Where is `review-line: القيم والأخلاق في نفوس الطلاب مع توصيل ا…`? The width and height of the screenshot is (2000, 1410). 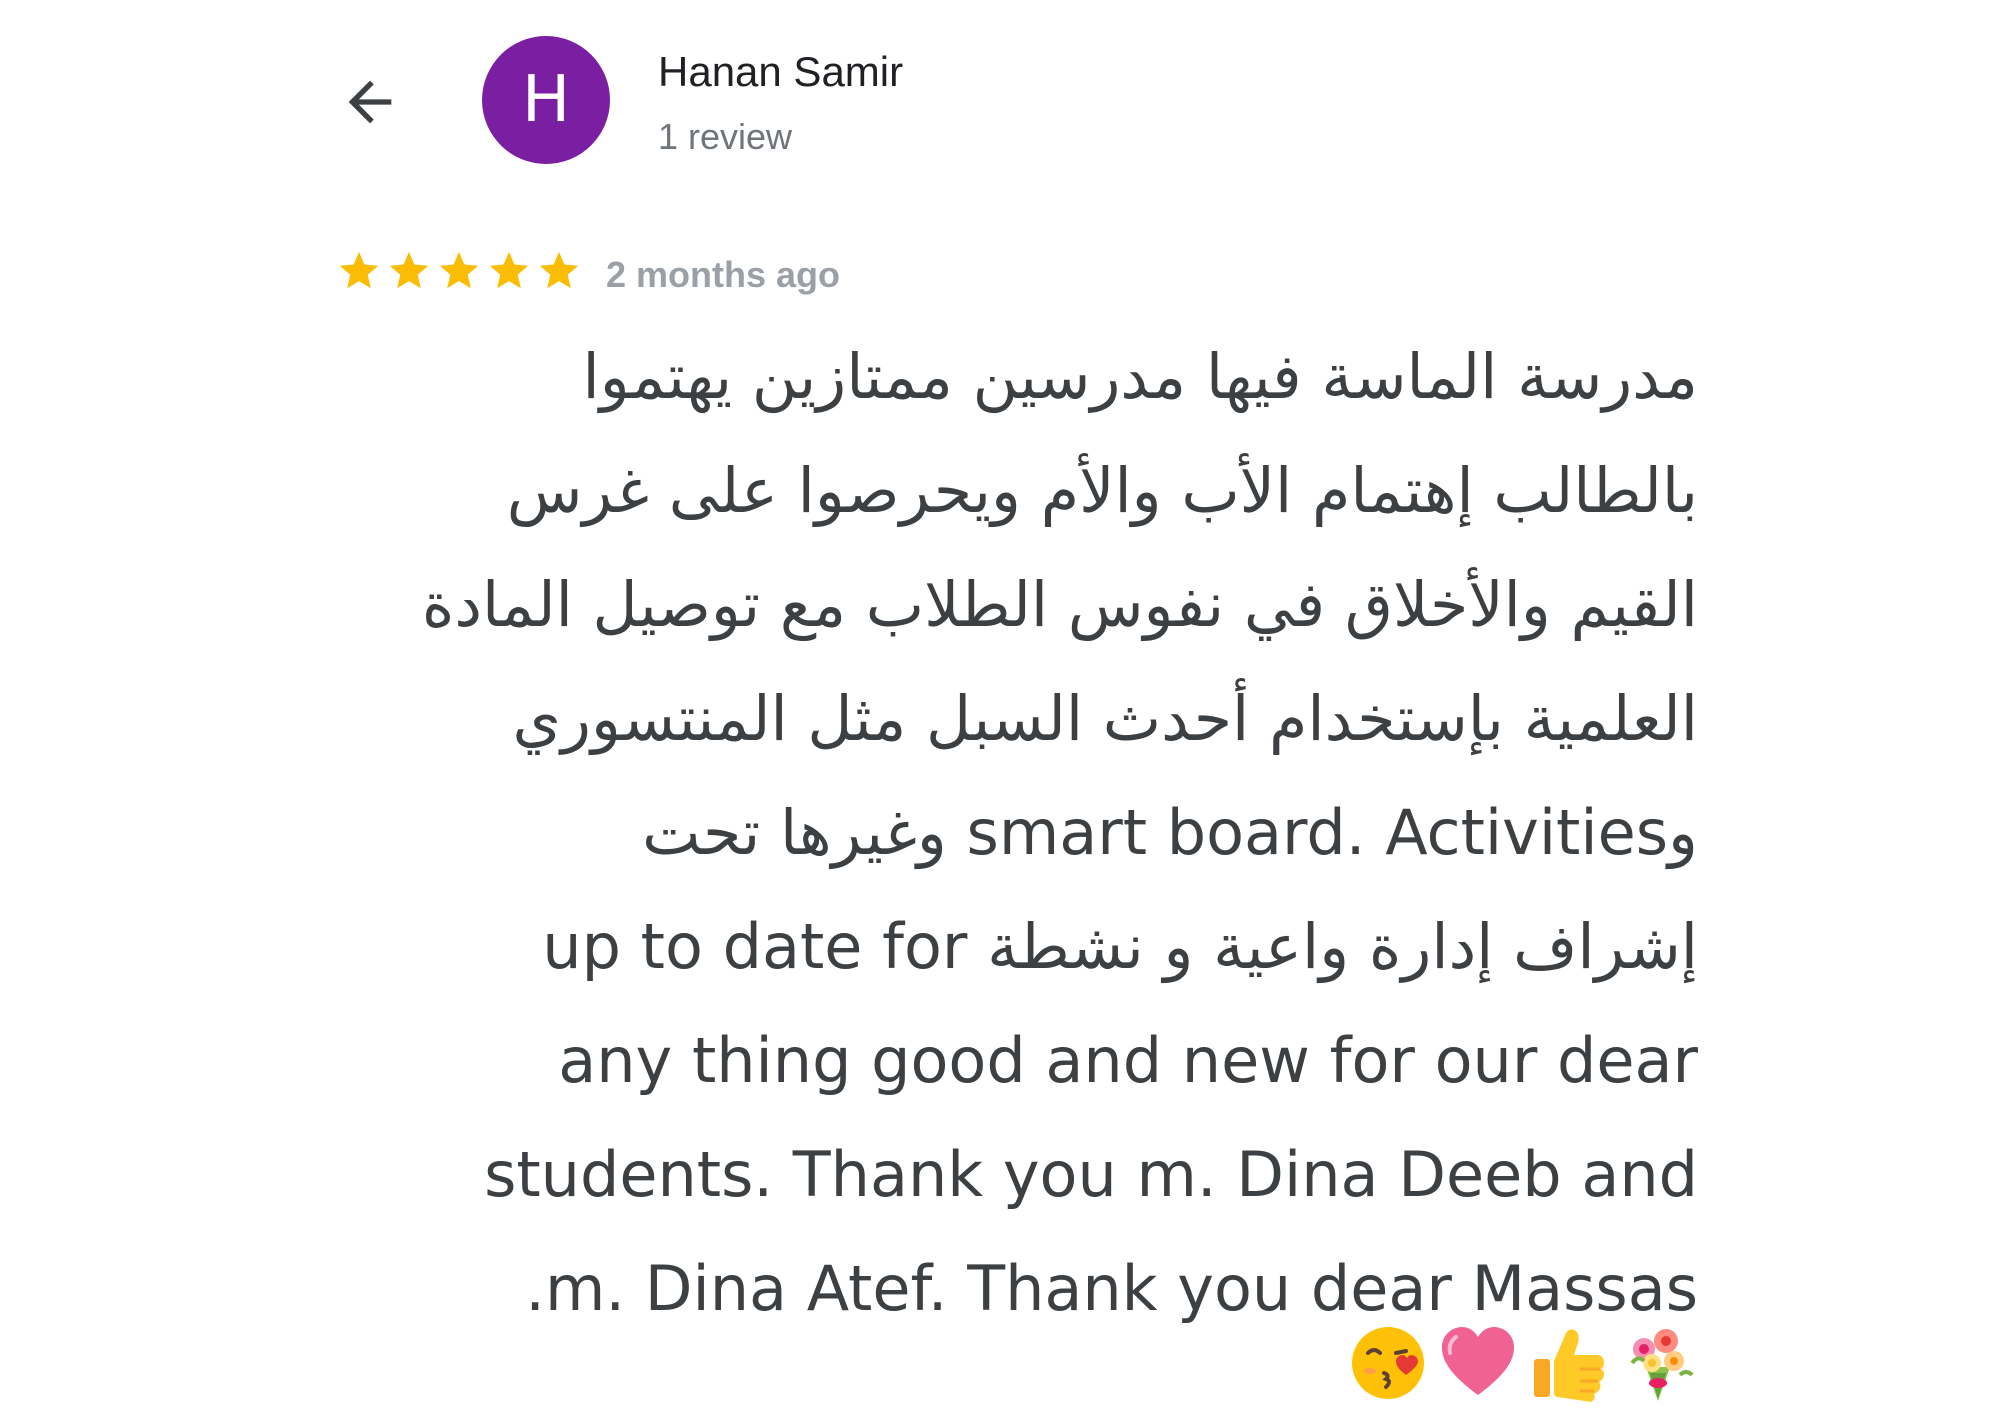
review-line: القيم والأخلاق في نفوس الطلاب مع توصيل ا… is located at coordinates (1059, 604).